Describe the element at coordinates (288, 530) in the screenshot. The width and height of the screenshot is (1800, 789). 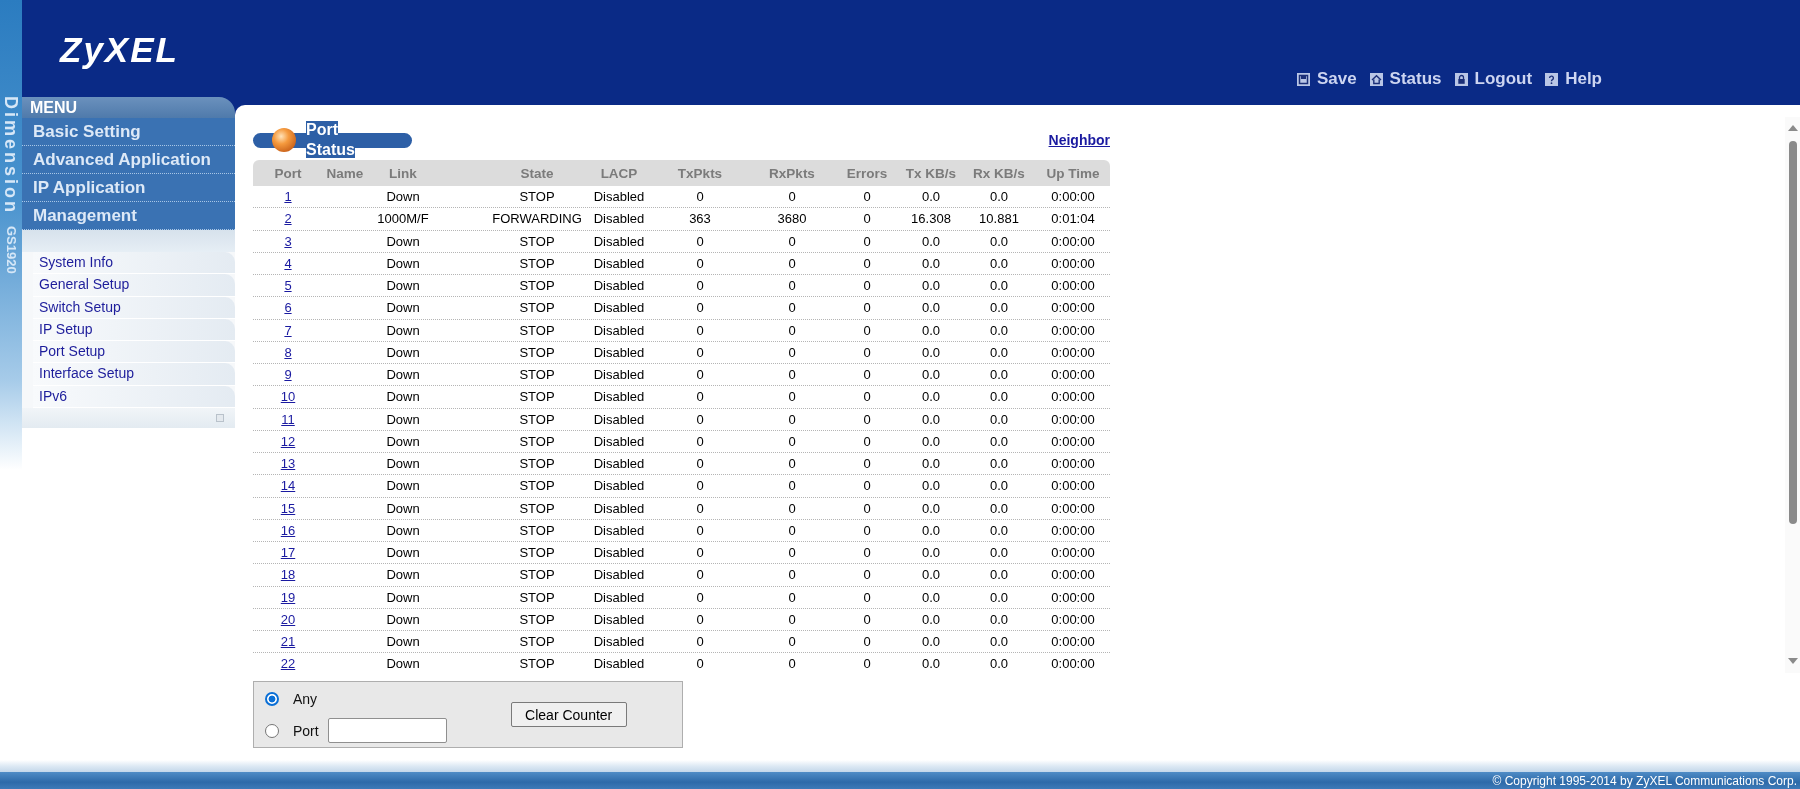
I see `port-link: 16` at that location.